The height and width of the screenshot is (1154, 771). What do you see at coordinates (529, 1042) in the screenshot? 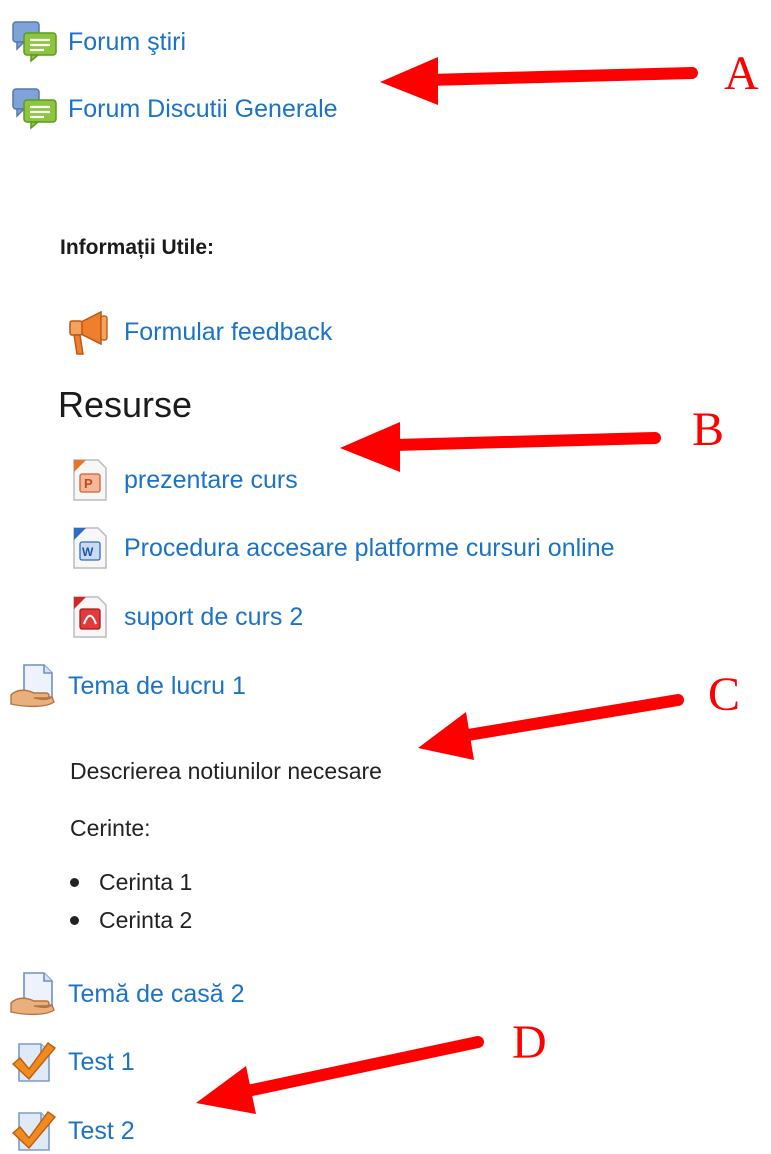
I see `annotation-letter-d: D` at bounding box center [529, 1042].